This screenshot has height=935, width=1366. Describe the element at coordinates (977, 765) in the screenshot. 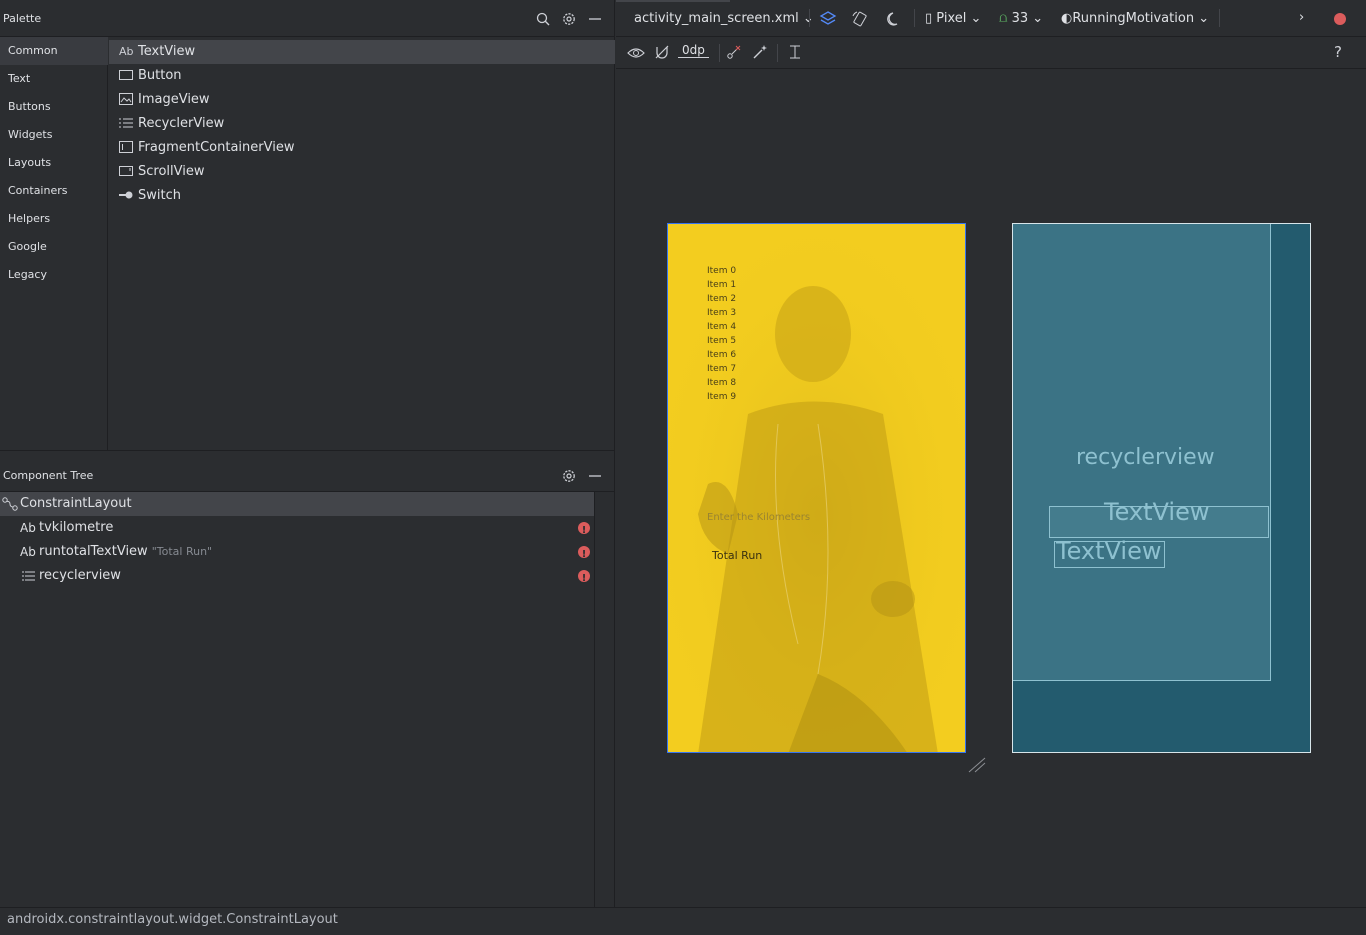

I see `resize-handle-icon` at that location.